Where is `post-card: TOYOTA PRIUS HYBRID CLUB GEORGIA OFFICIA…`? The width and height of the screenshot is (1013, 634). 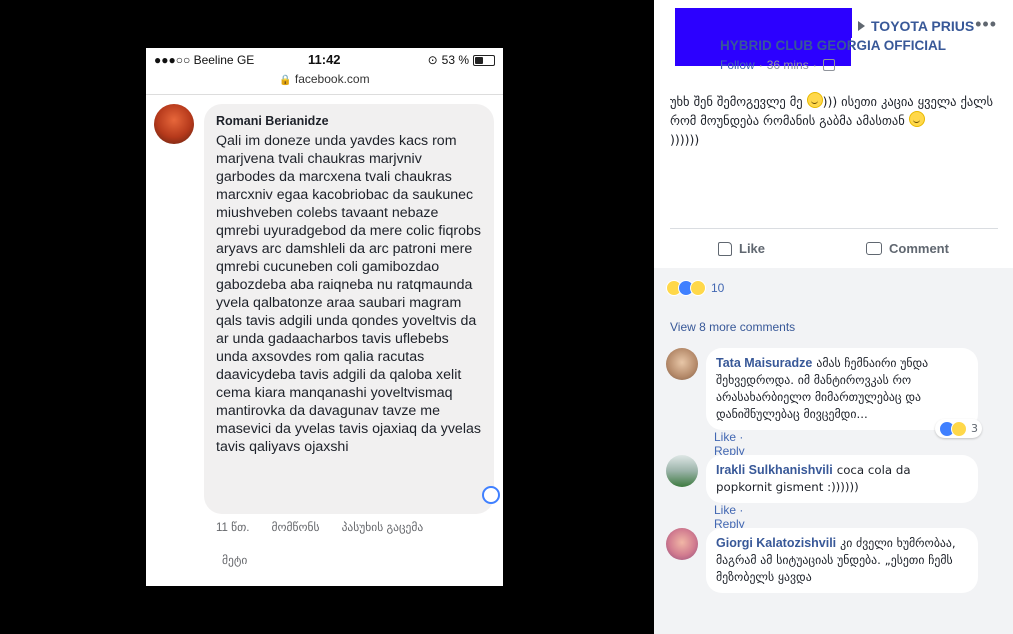 post-card: TOYOTA PRIUS HYBRID CLUB GEORGIA OFFICIA… is located at coordinates (833, 134).